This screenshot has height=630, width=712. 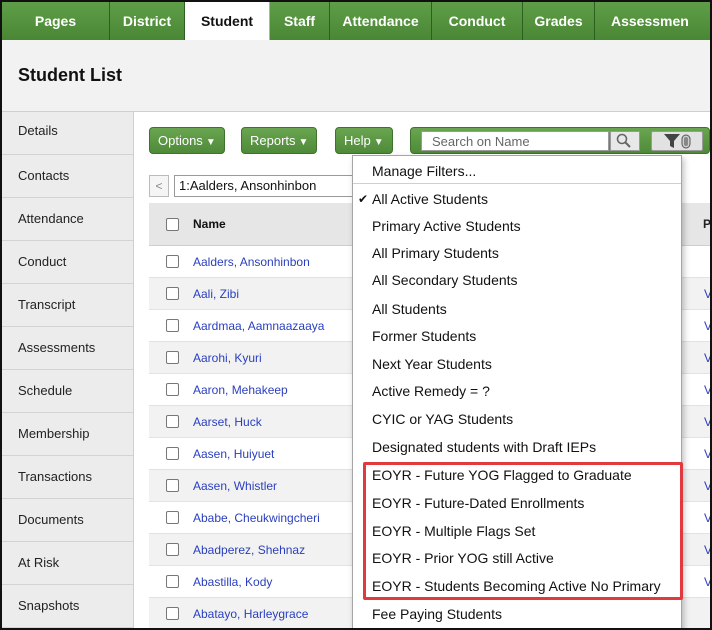 What do you see at coordinates (216, 294) in the screenshot?
I see `student-name-link: Aali, Zibi` at bounding box center [216, 294].